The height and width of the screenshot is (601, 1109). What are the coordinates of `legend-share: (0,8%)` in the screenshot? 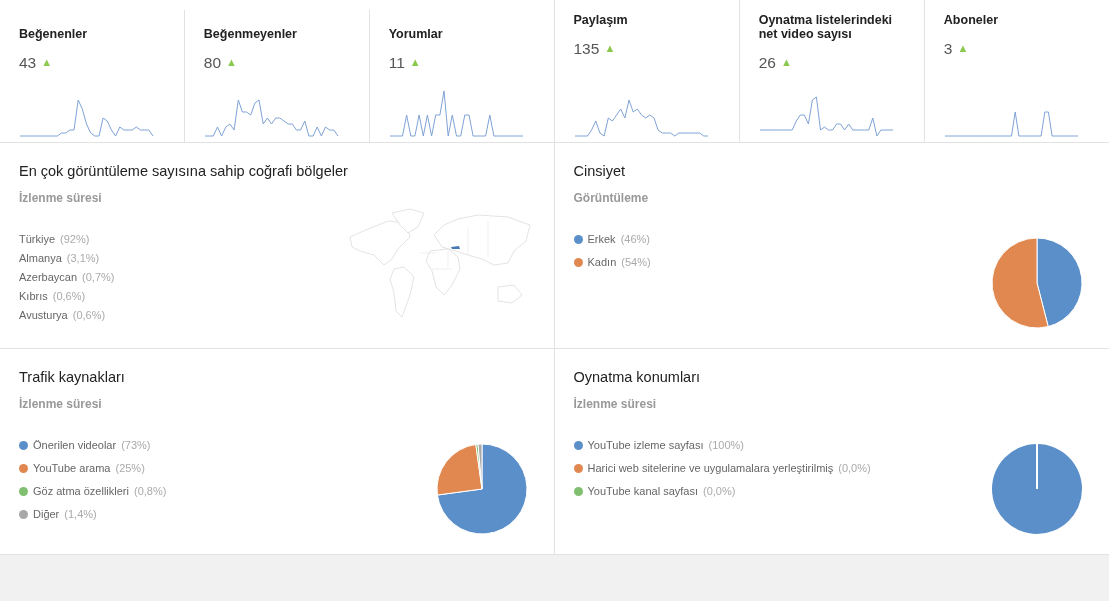 It's located at (150, 491).